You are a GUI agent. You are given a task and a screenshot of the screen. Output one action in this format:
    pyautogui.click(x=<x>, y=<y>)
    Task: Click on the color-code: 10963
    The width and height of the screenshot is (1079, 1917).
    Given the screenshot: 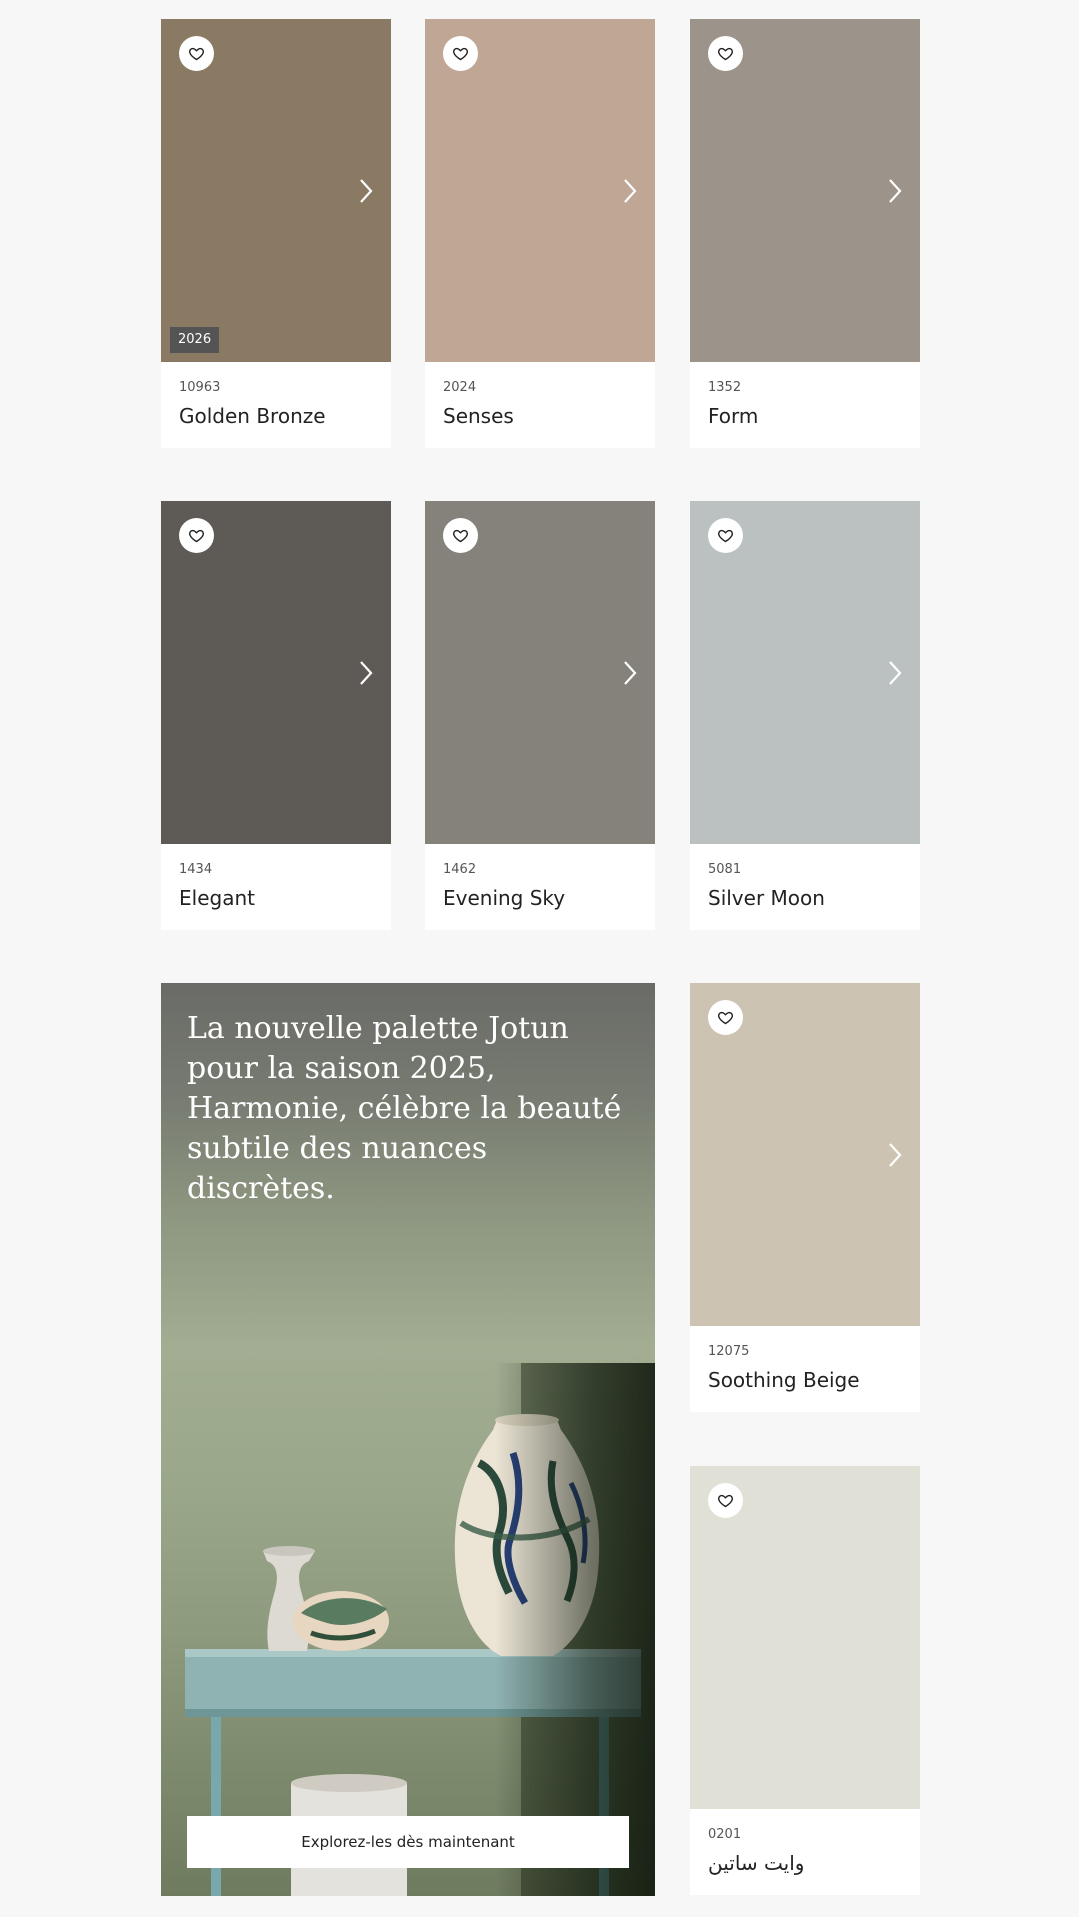 What is the action you would take?
    pyautogui.click(x=200, y=387)
    